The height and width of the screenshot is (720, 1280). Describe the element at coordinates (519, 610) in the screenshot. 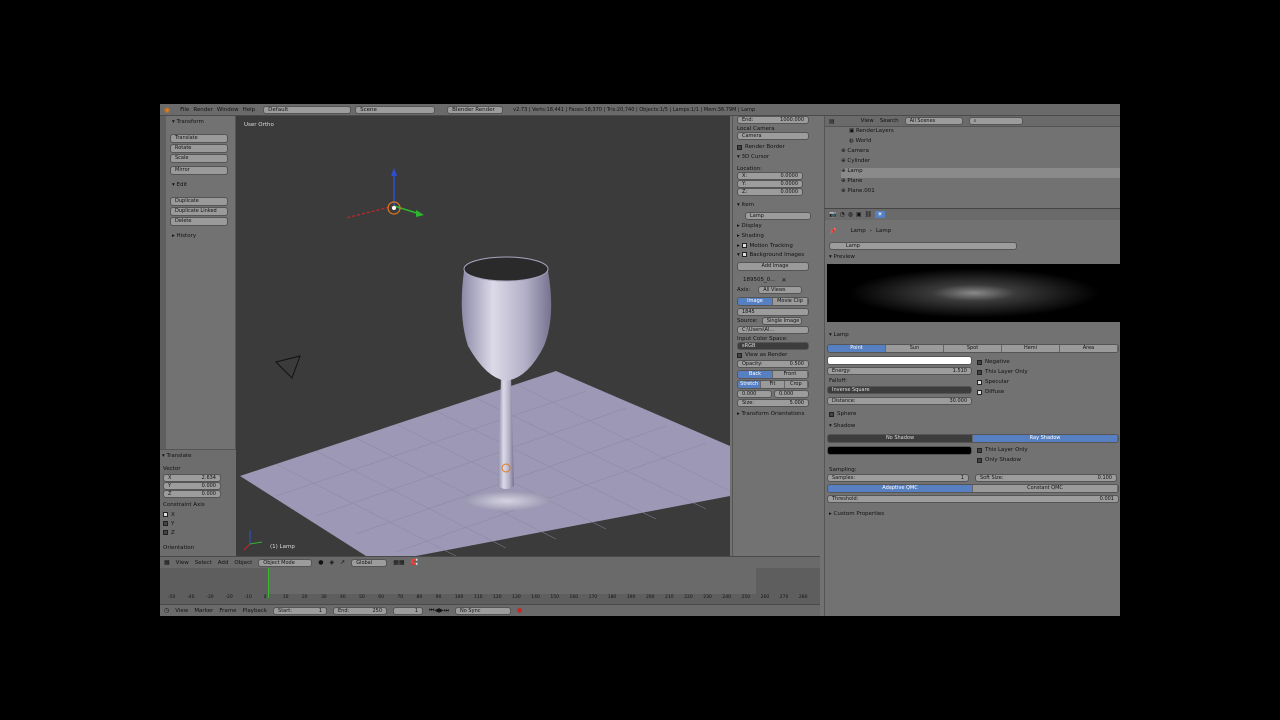

I see `record-icon: ●` at that location.